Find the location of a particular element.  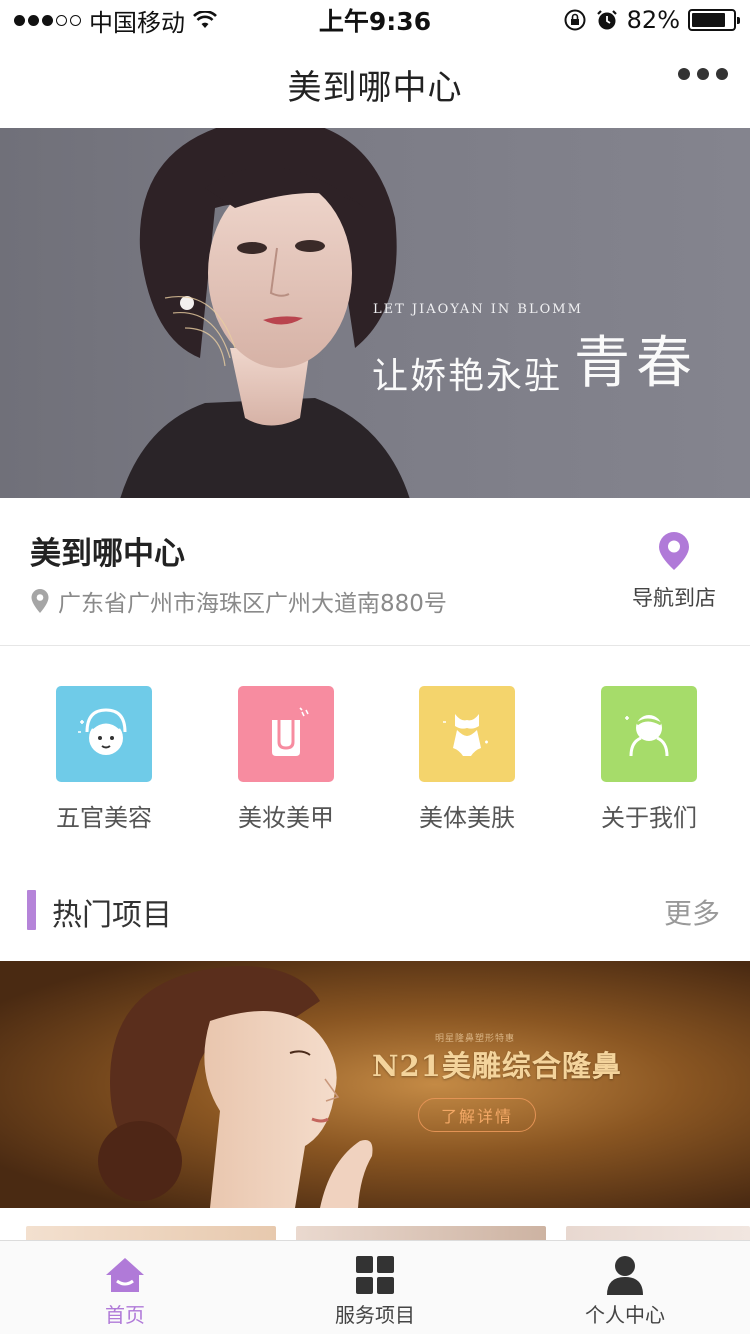

store-info: 美到哪中心 广东省广州市海珠区广州大道南880号 导航到店 is located at coordinates (375, 572).